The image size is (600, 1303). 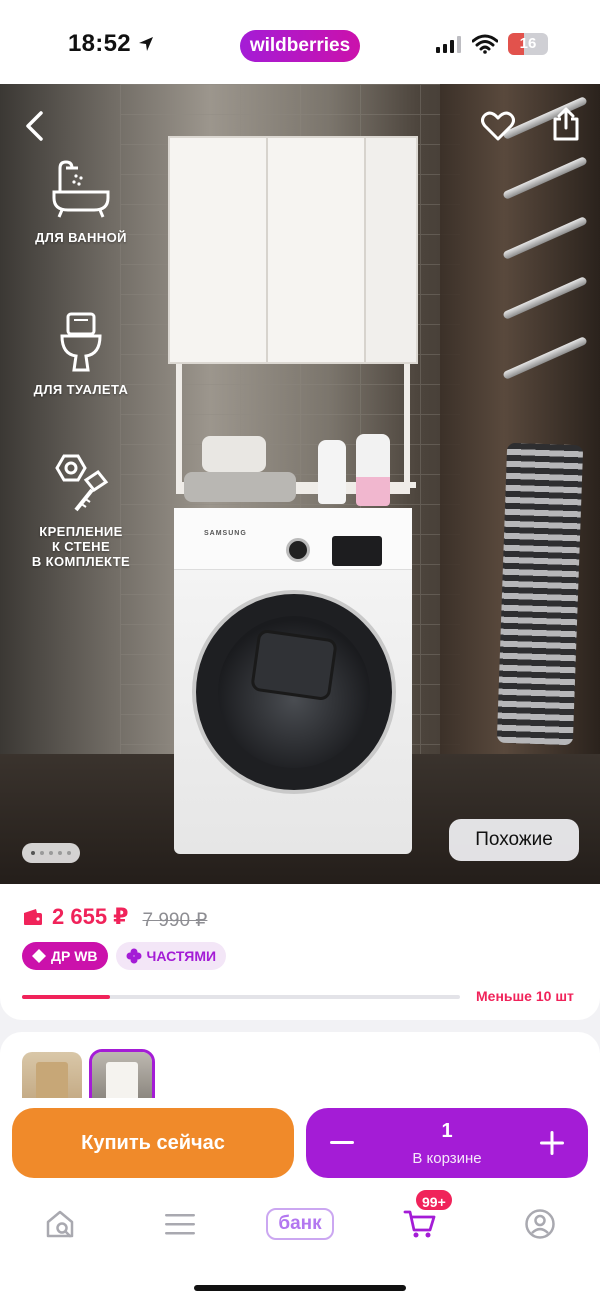 I want to click on clover-icon, so click(x=134, y=956).